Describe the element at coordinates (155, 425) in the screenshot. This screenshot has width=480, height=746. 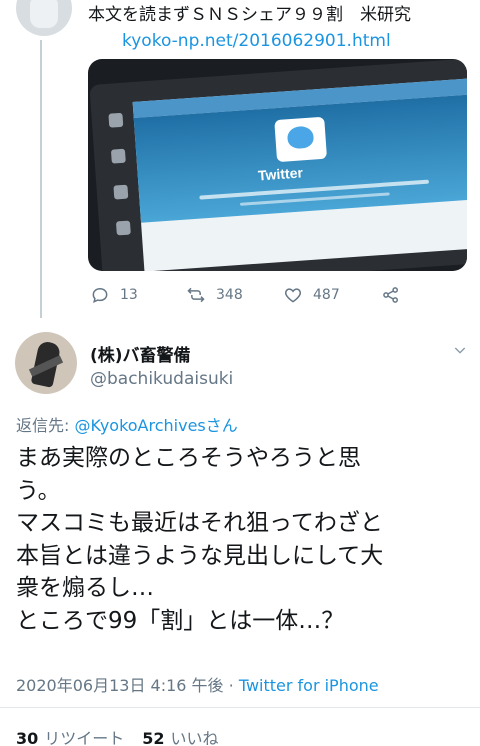
I see `reply-to-handle: @KyokoArchivesさん` at that location.